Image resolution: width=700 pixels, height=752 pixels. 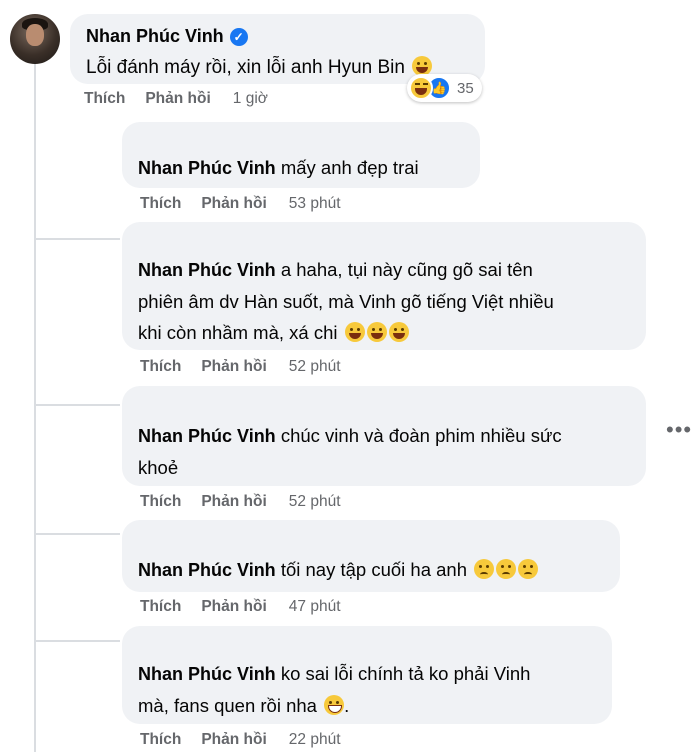 What do you see at coordinates (421, 88) in the screenshot?
I see `haha-reaction-icon` at bounding box center [421, 88].